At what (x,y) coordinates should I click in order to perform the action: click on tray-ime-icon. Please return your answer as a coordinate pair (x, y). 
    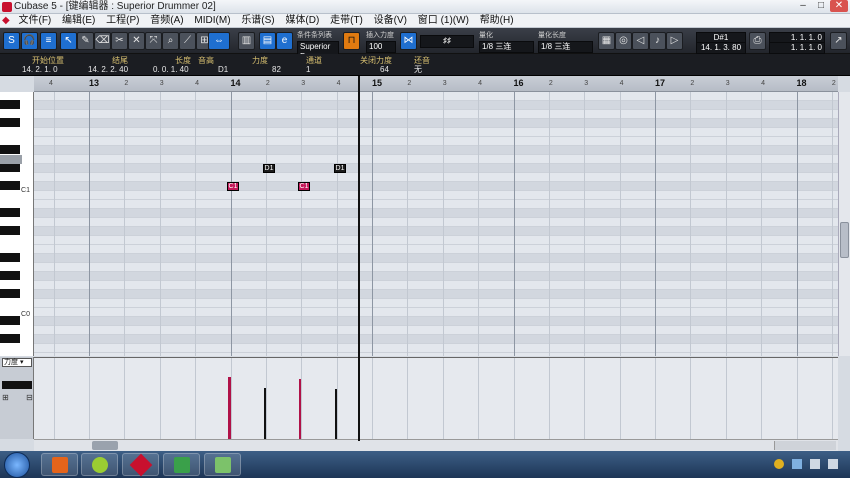
    Looking at the image, I should click on (779, 464).